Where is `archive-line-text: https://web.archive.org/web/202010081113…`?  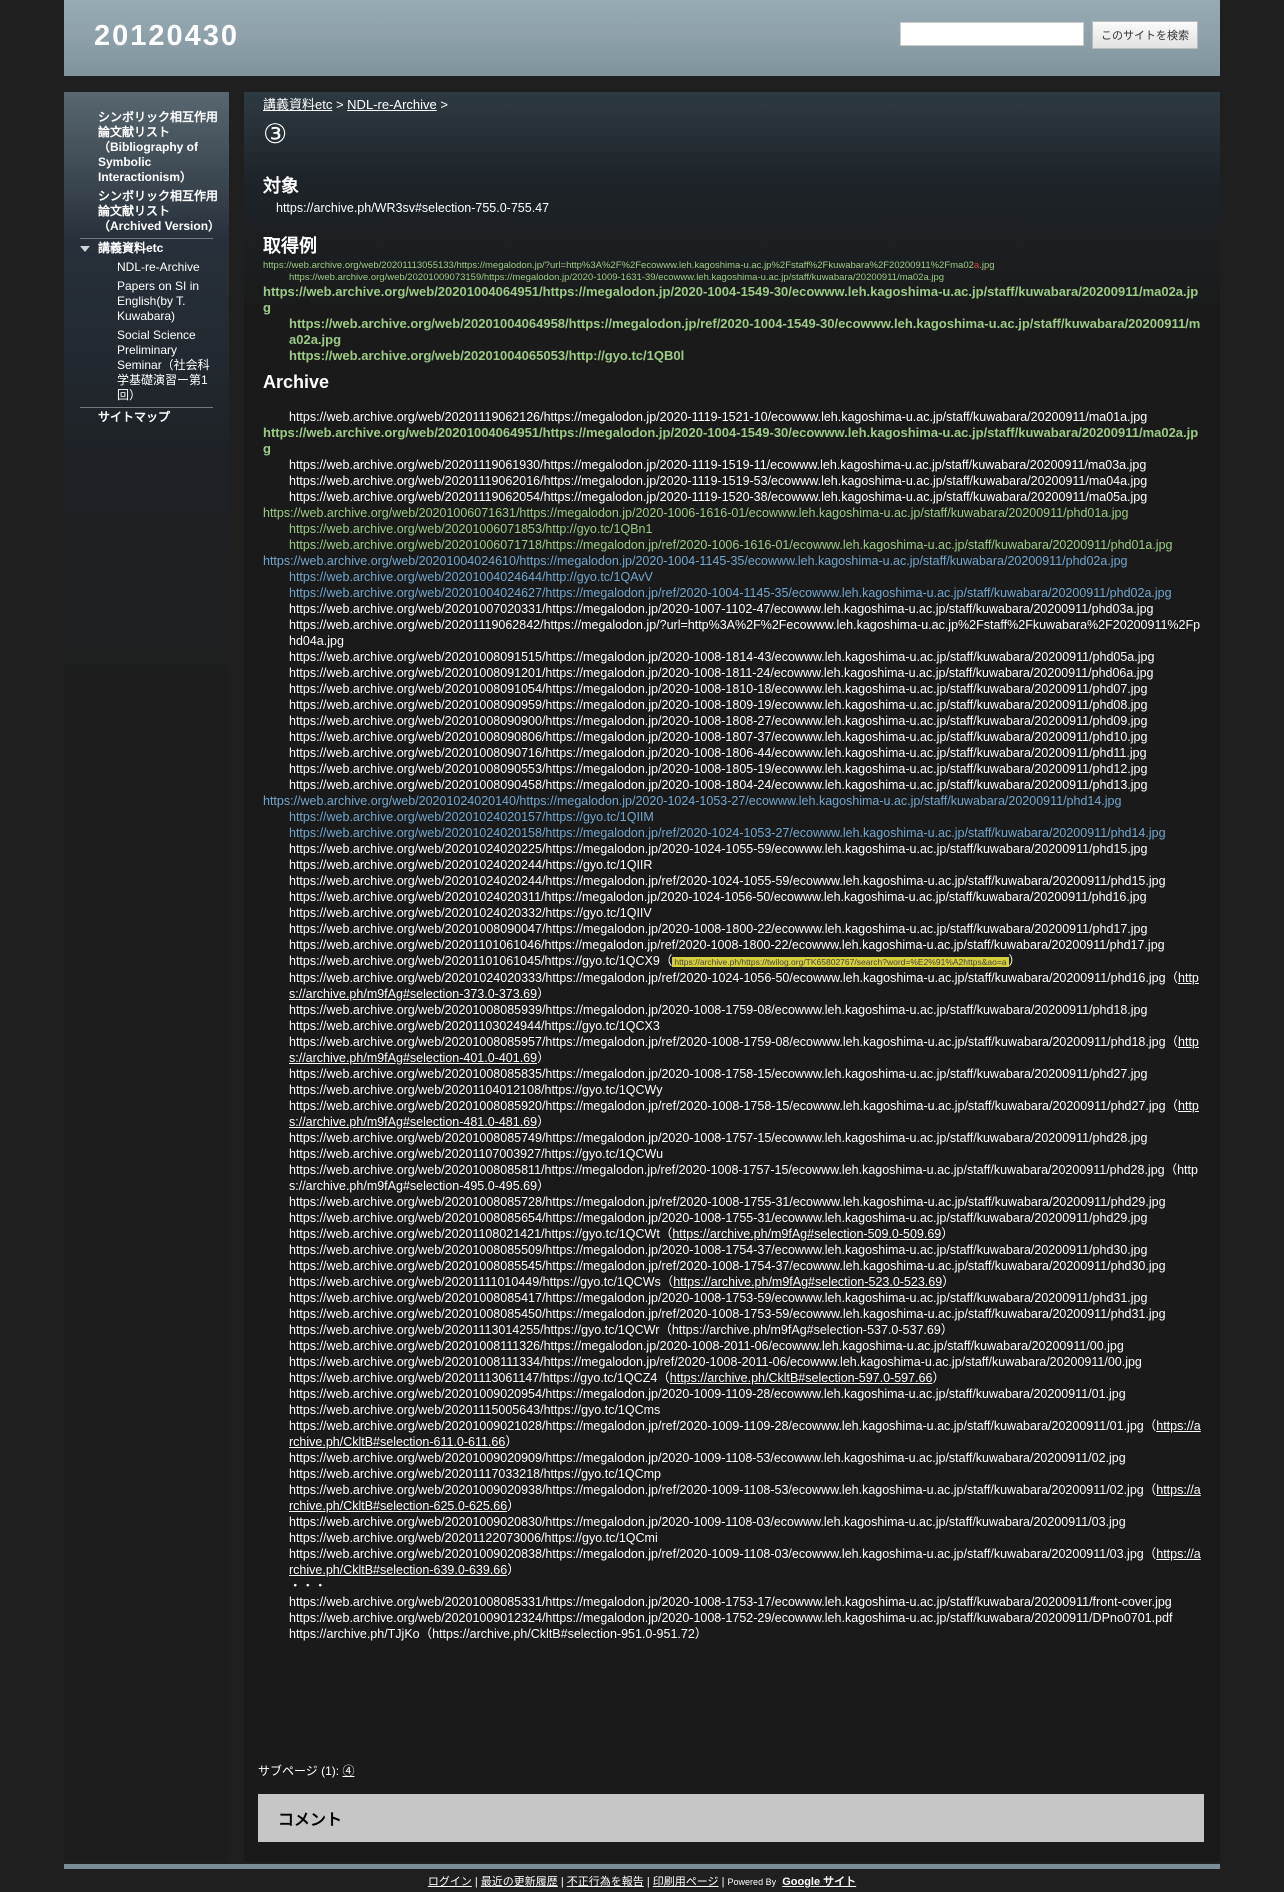
archive-line-text: https://web.archive.org/web/202010081113… is located at coordinates (715, 1362).